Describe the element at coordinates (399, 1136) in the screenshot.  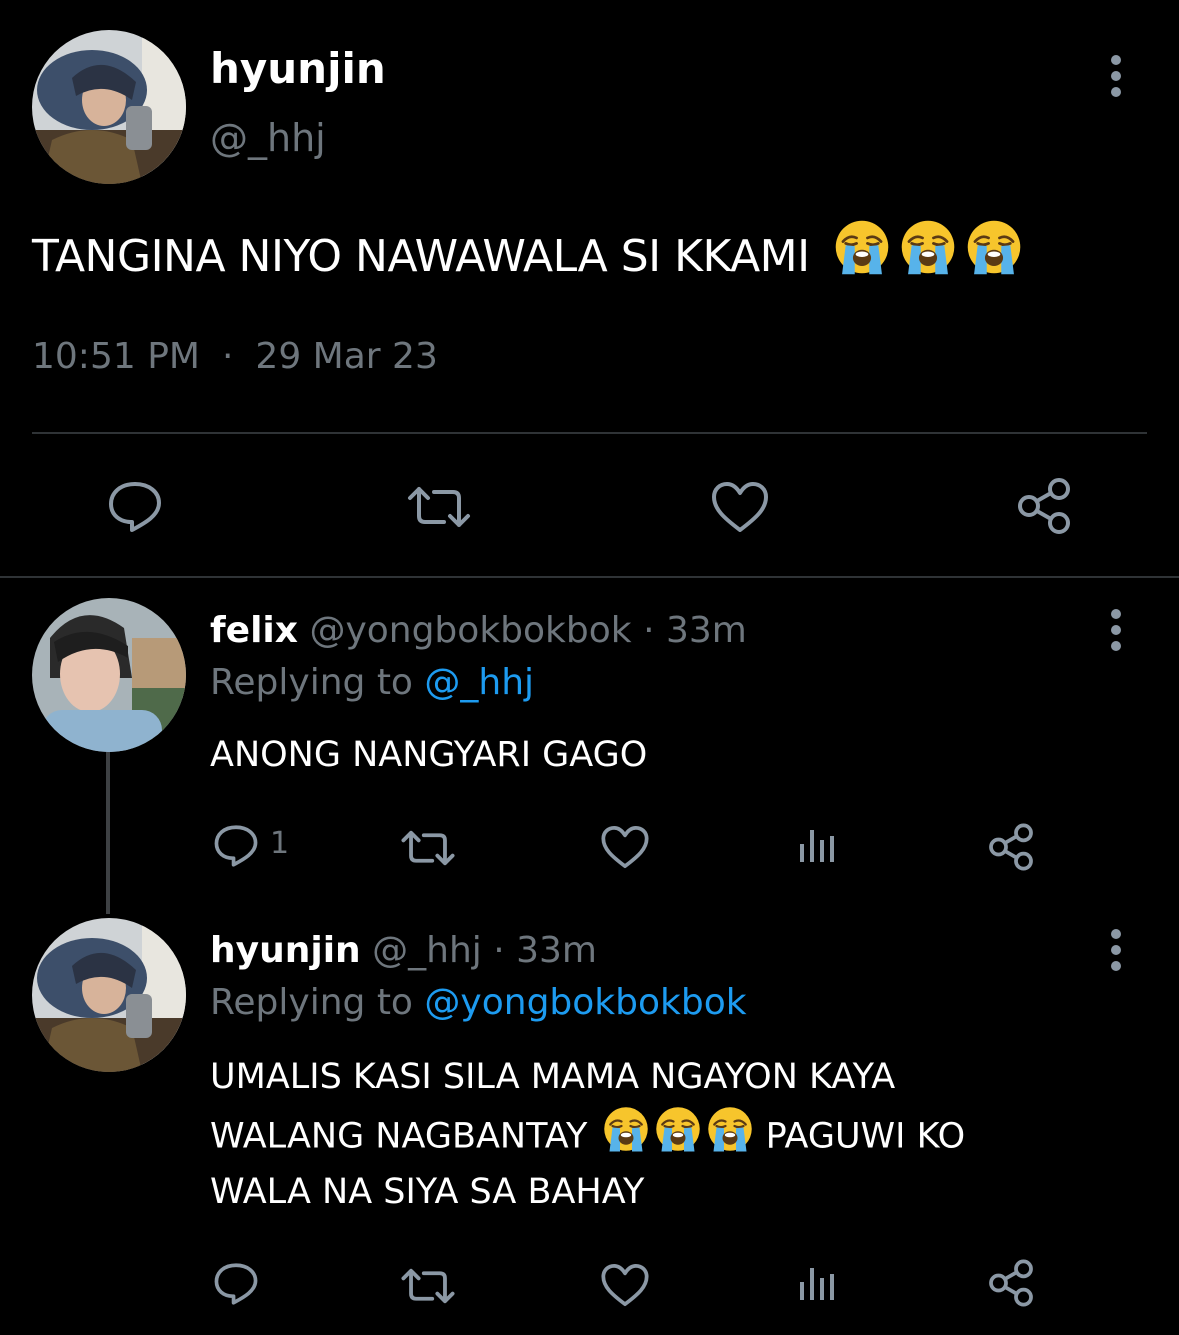
I see `reply-text-segment: WALANG NAGBANTAY` at that location.